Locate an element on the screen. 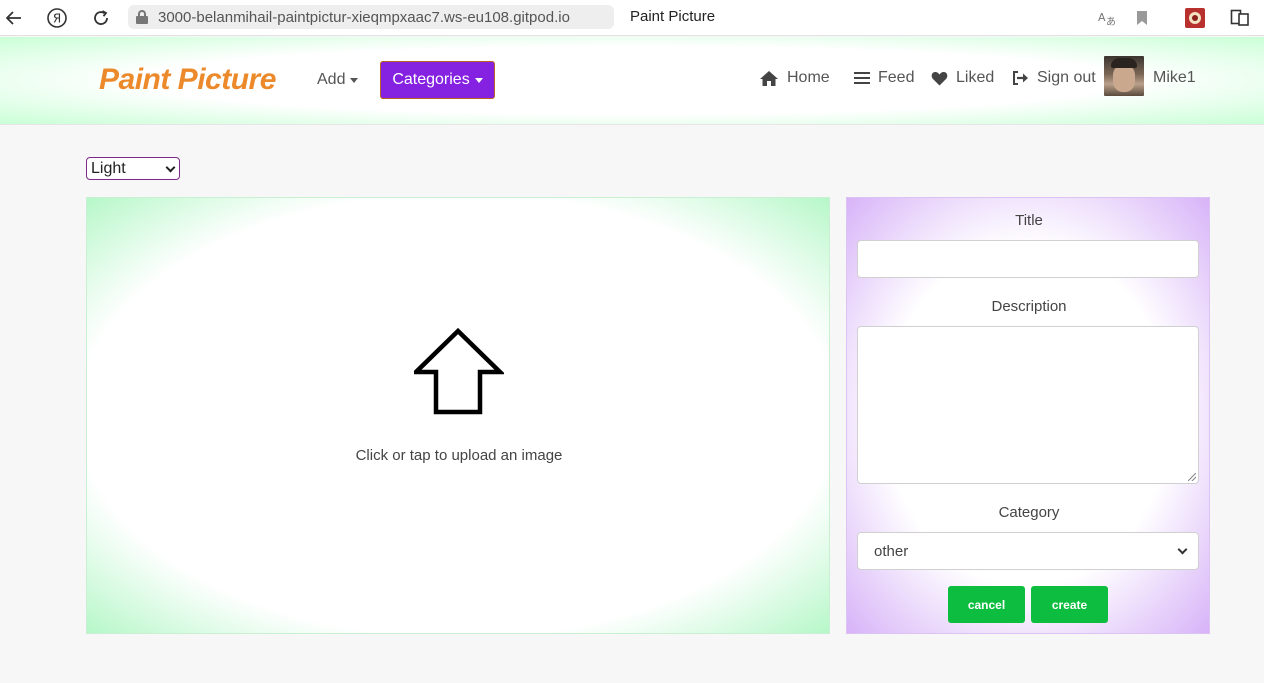 The height and width of the screenshot is (683, 1264). user-avatar is located at coordinates (1124, 76).